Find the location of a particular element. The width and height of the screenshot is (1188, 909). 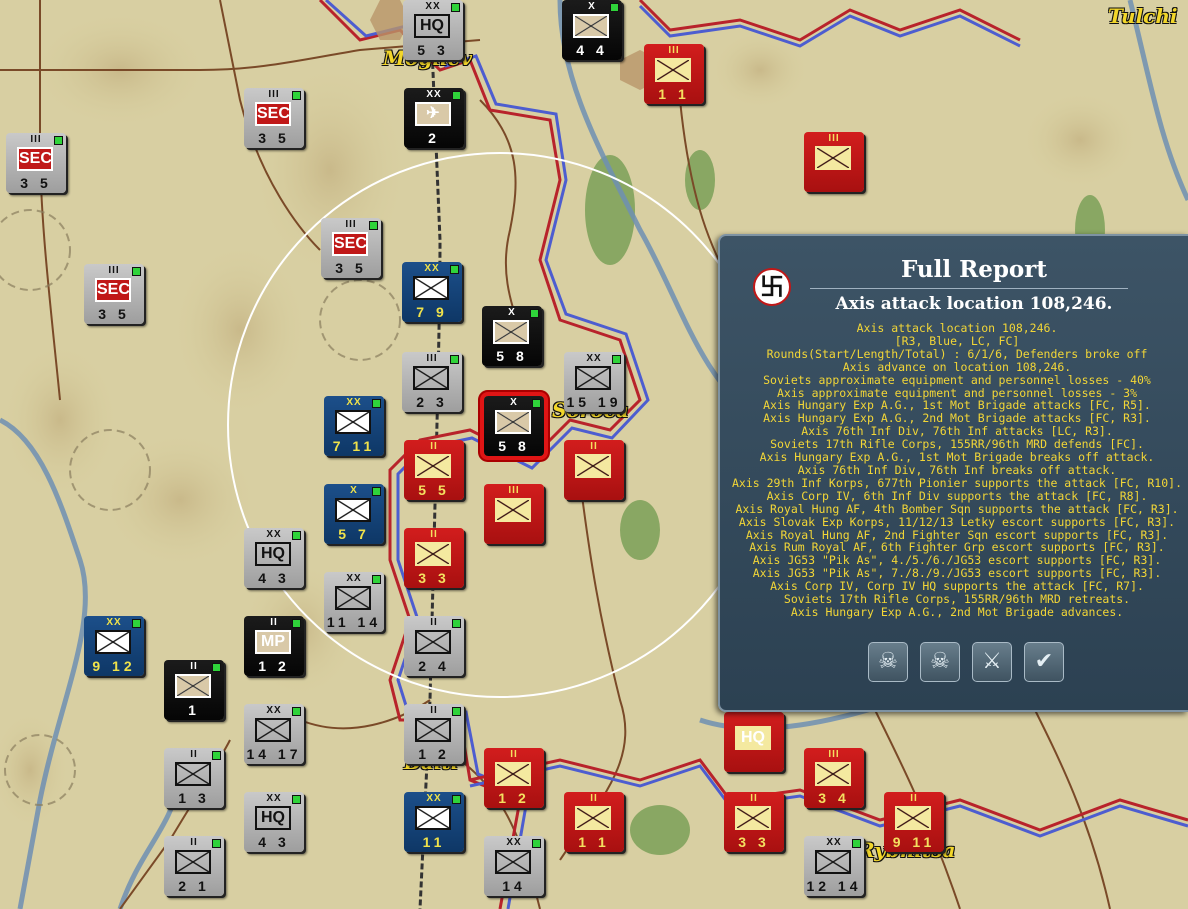

combat-details-button: ⚔ is located at coordinates (992, 662).